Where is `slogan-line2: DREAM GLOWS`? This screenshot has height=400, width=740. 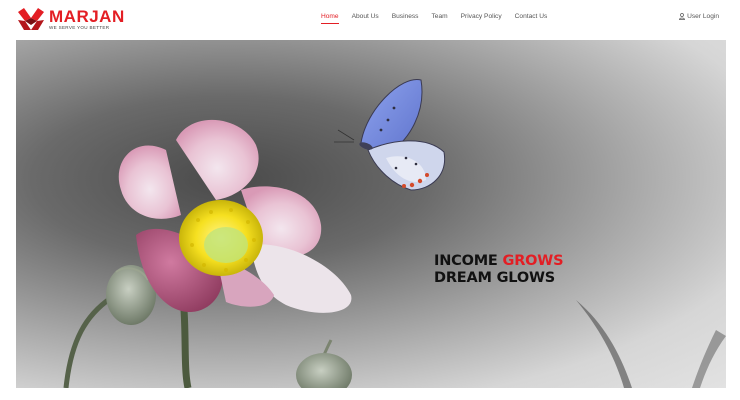 slogan-line2: DREAM GLOWS is located at coordinates (494, 278).